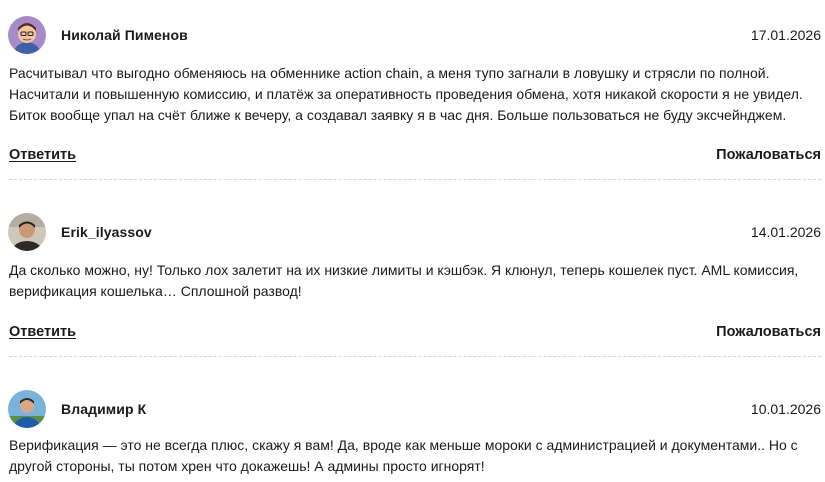 The image size is (825, 482). Describe the element at coordinates (785, 409) in the screenshot. I see `comment-date: 10.01.2026` at that location.